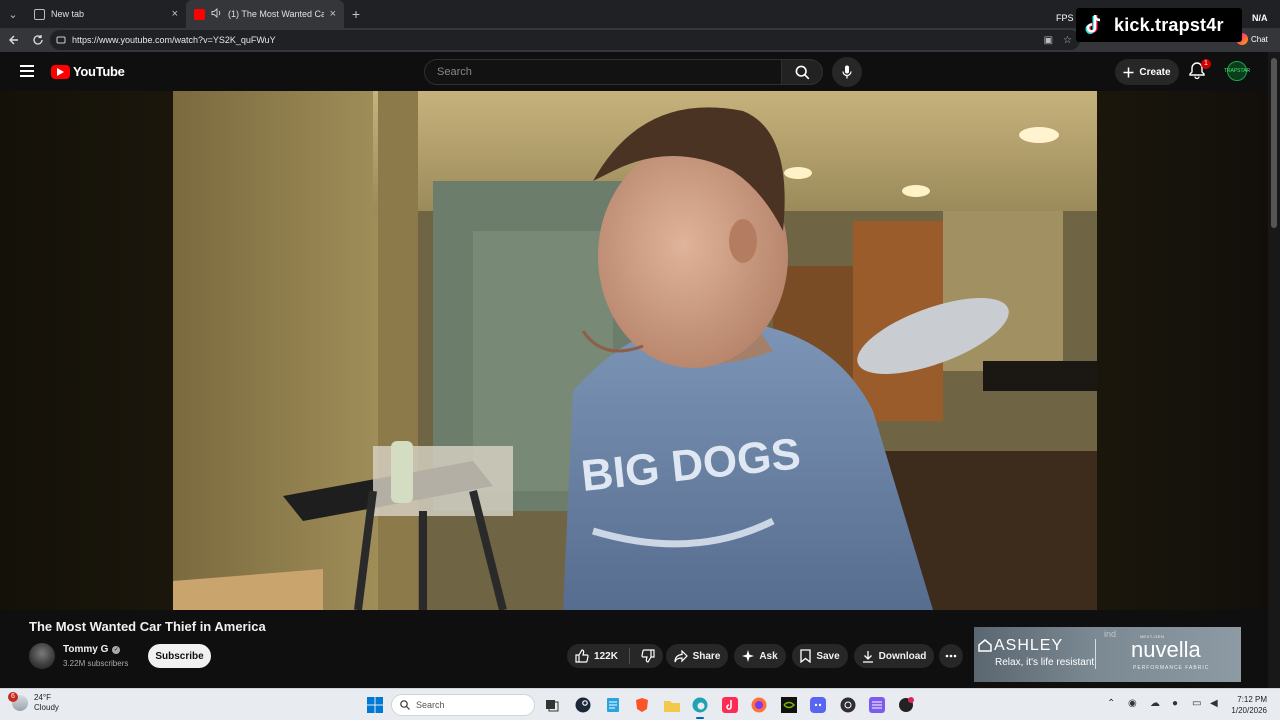 Image resolution: width=1280 pixels, height=720 pixels. Describe the element at coordinates (552, 705) in the screenshot. I see `task-view-icon` at that location.